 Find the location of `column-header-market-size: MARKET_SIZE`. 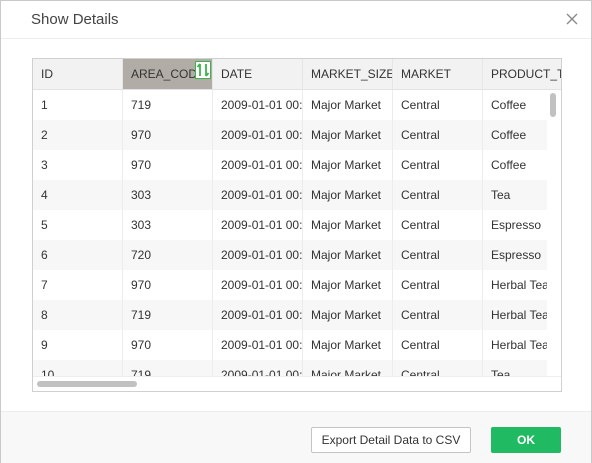

column-header-market-size: MARKET_SIZE is located at coordinates (348, 74).